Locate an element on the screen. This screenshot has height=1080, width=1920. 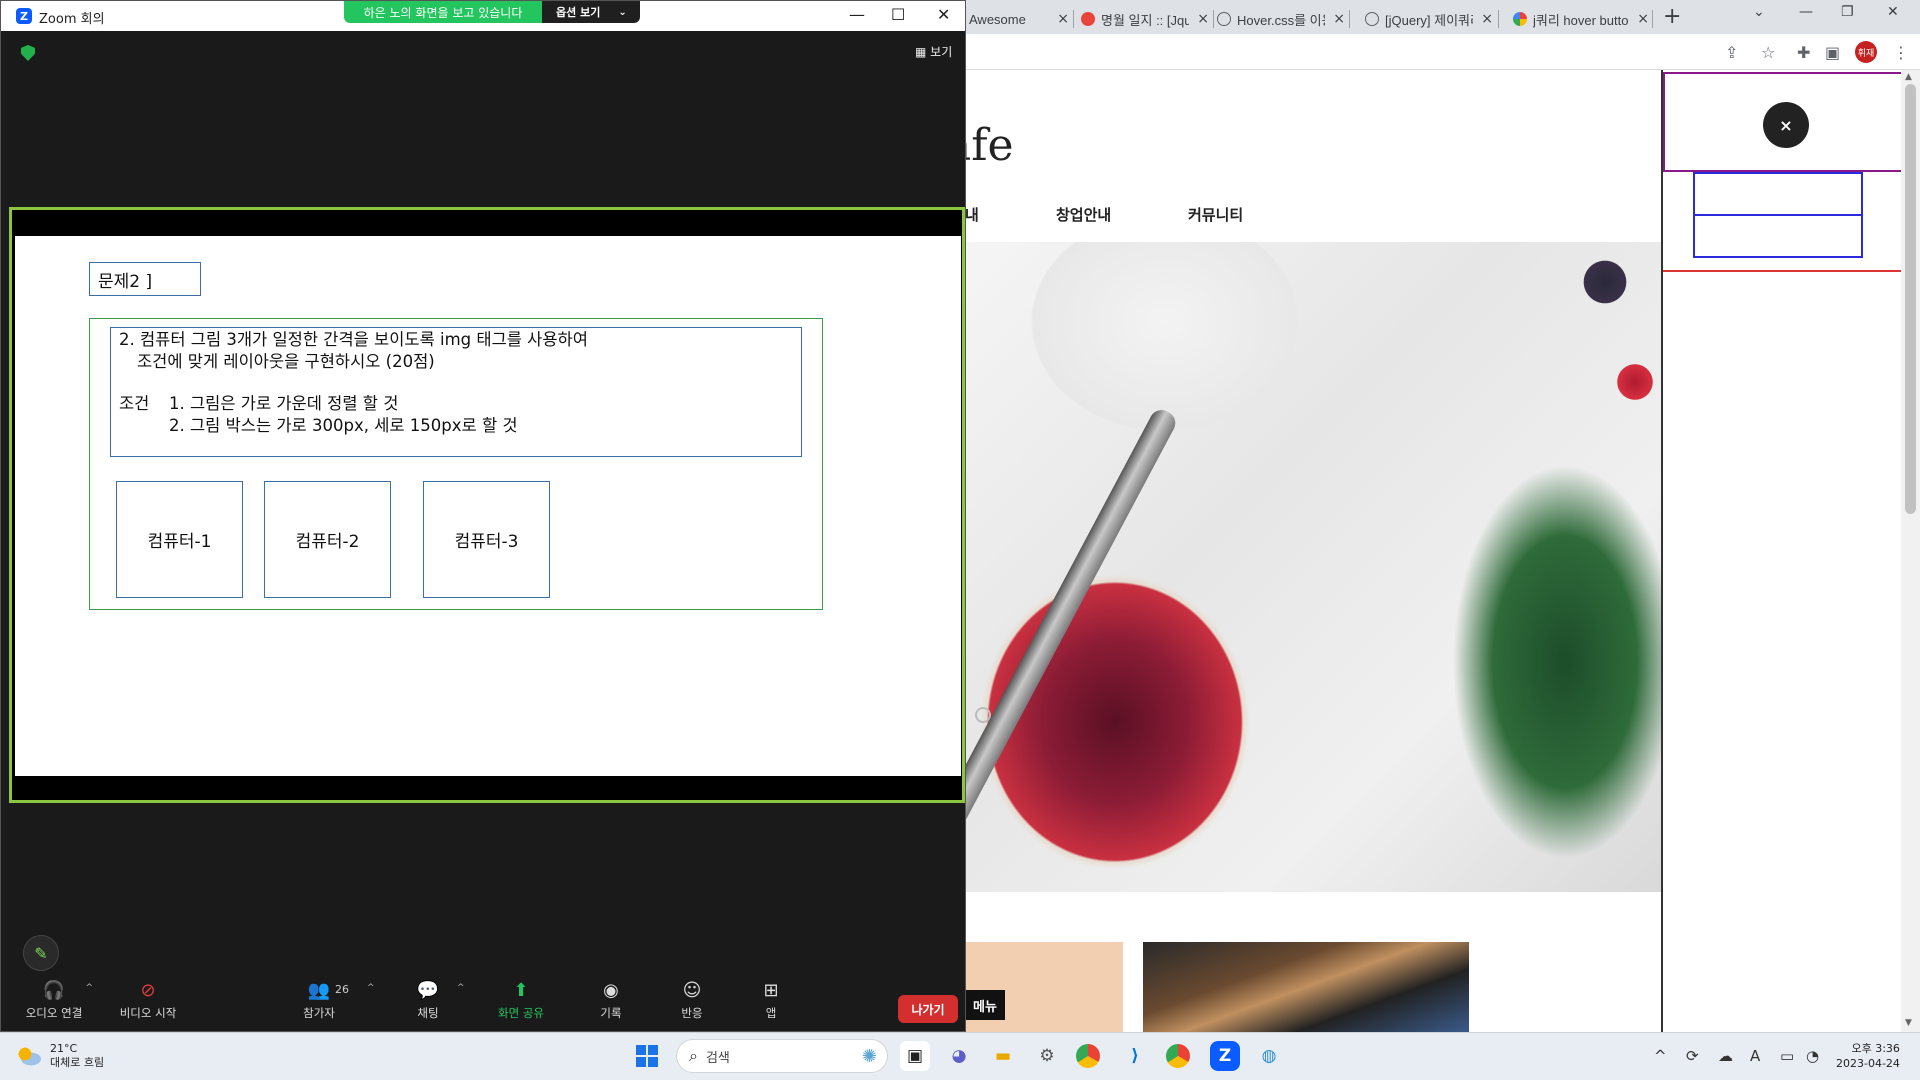
scroll-up-icon: ▲ is located at coordinates (1908, 77).